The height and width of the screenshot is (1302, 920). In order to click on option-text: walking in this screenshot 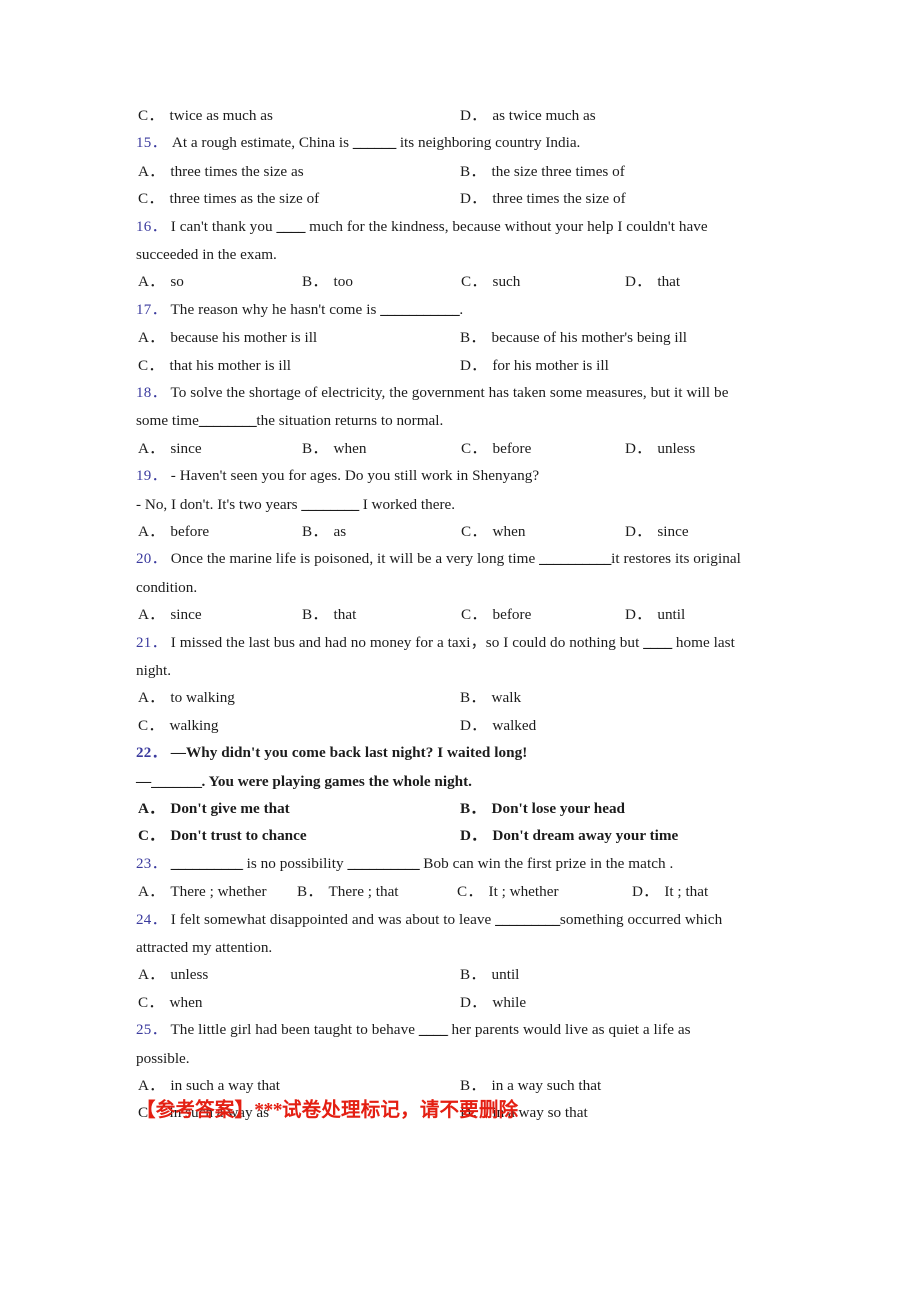, I will do `click(194, 725)`.